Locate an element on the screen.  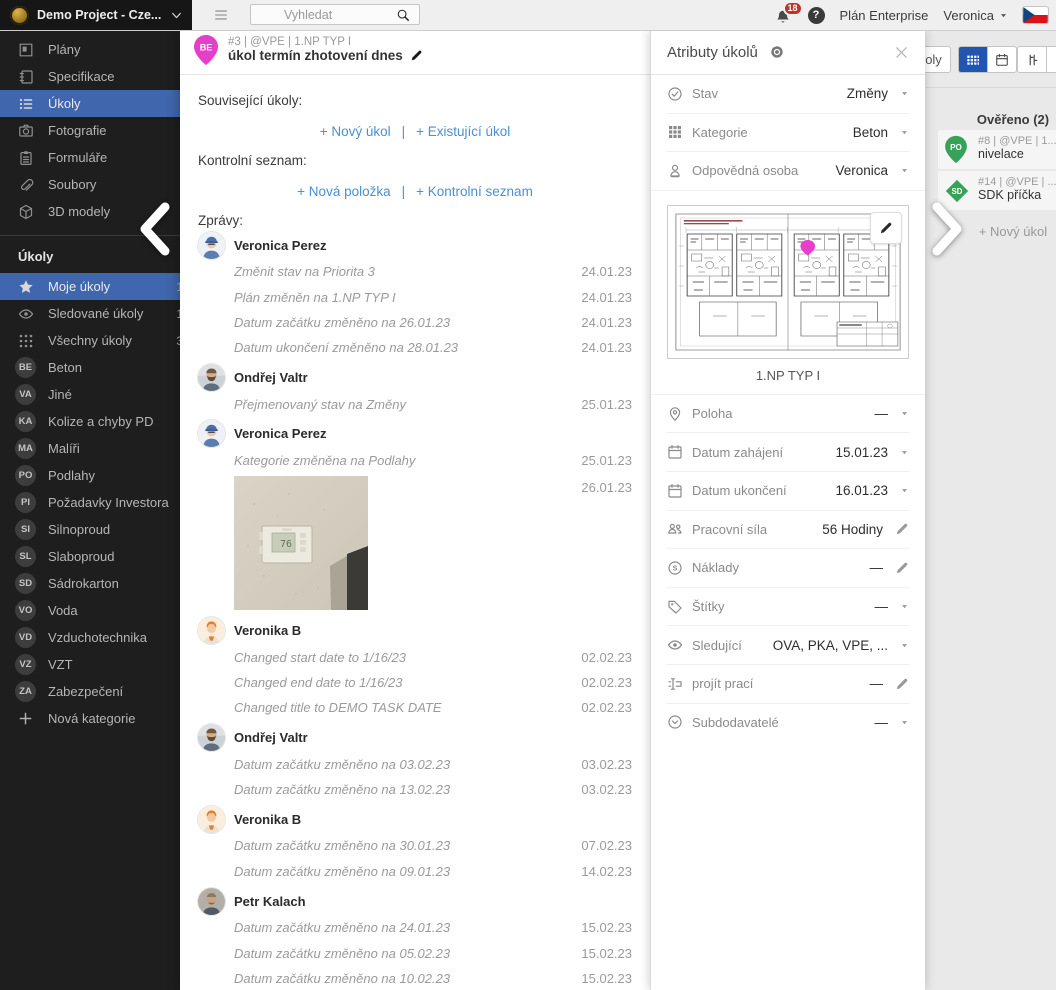
field-value: 56 Hodiny is located at coordinates (852, 529).